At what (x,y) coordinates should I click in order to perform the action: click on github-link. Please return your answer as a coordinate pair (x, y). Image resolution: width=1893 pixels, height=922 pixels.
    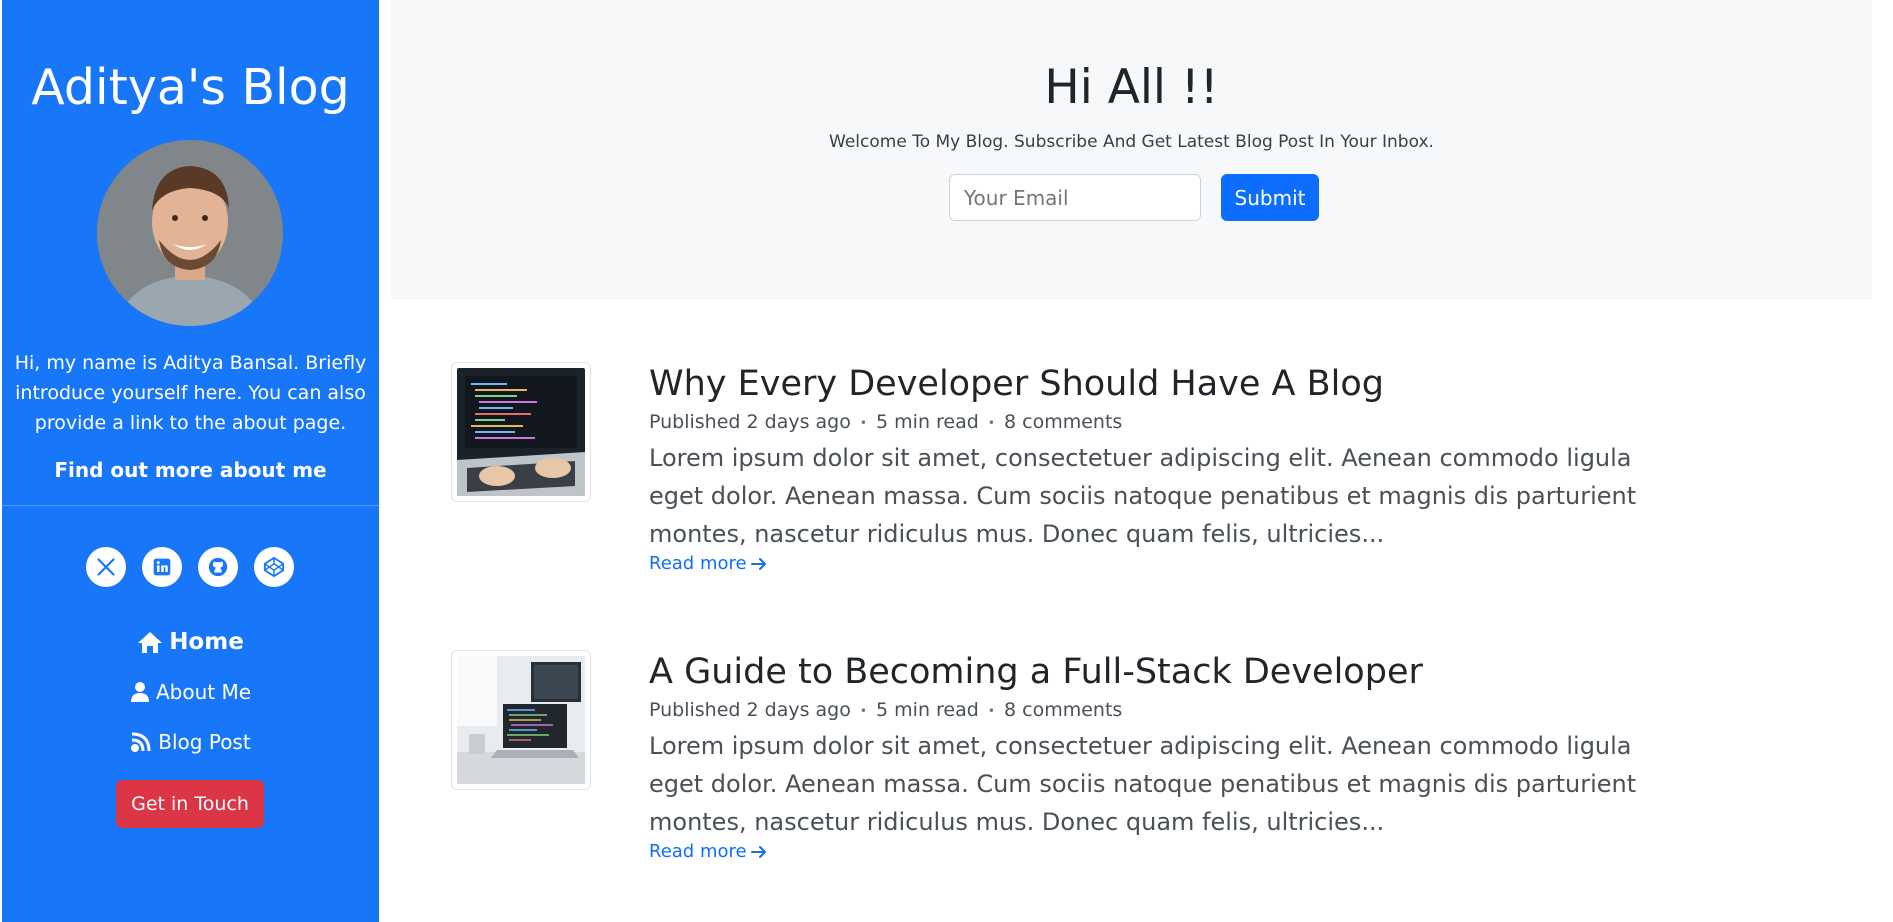
    Looking at the image, I should click on (218, 567).